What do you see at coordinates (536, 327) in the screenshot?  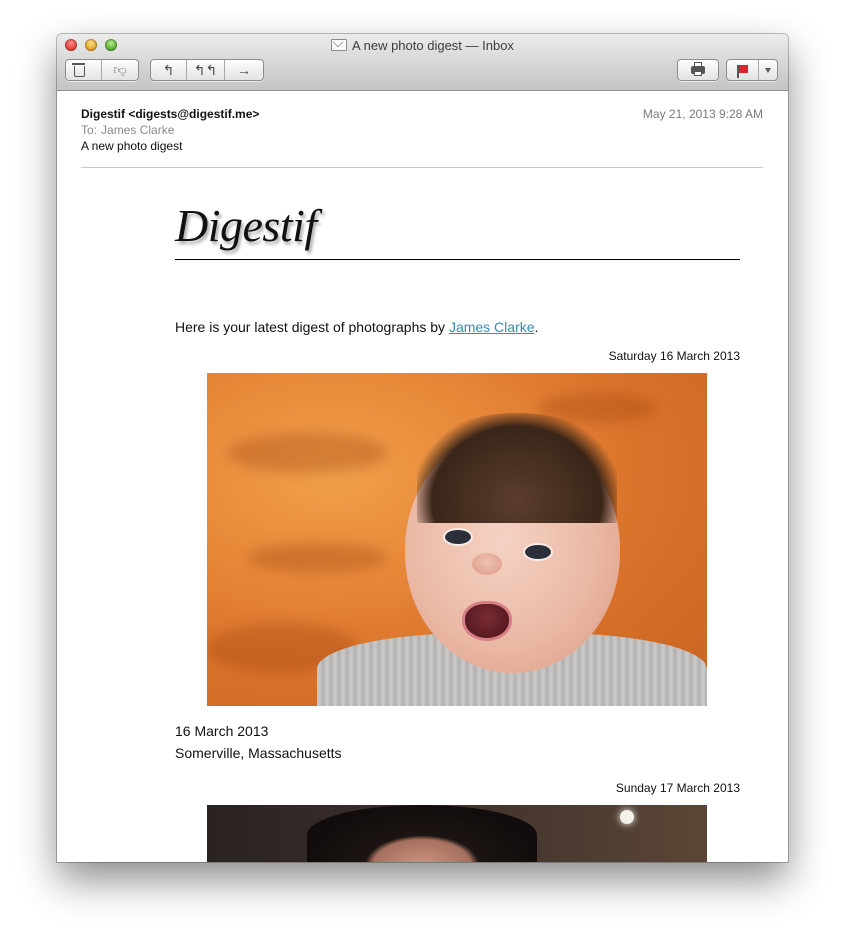 I see `intro-suffix: .` at bounding box center [536, 327].